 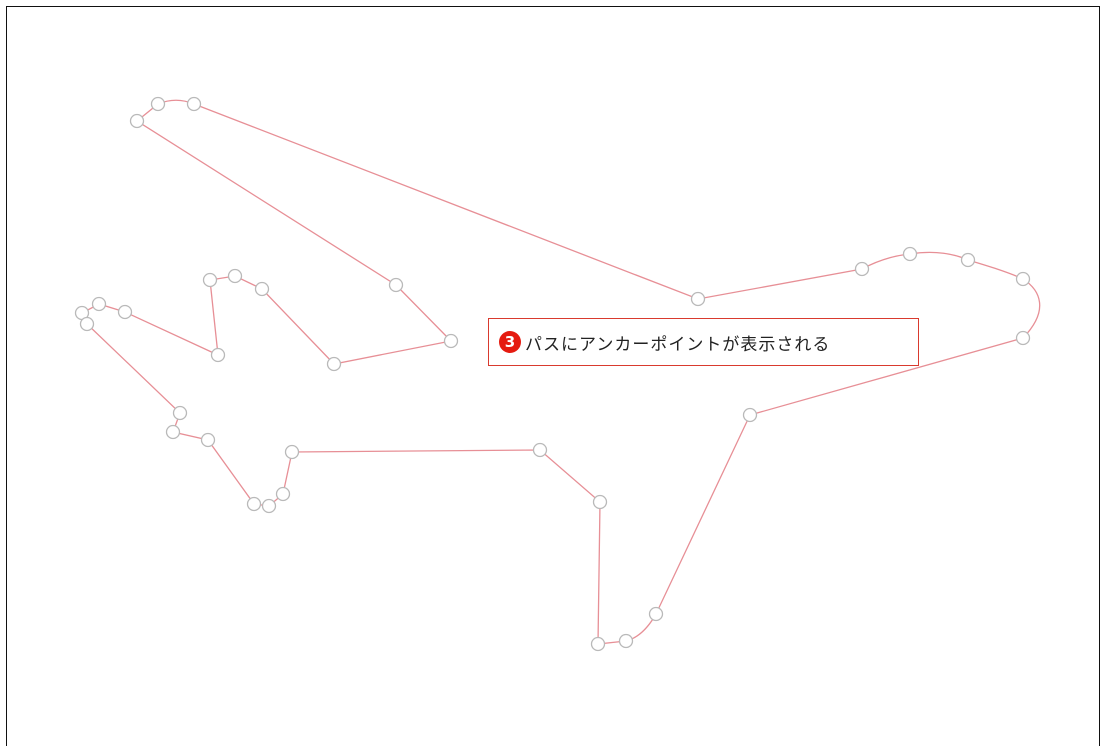 What do you see at coordinates (678, 344) in the screenshot?
I see `callout-text: パスにアンカーポイントが表示される` at bounding box center [678, 344].